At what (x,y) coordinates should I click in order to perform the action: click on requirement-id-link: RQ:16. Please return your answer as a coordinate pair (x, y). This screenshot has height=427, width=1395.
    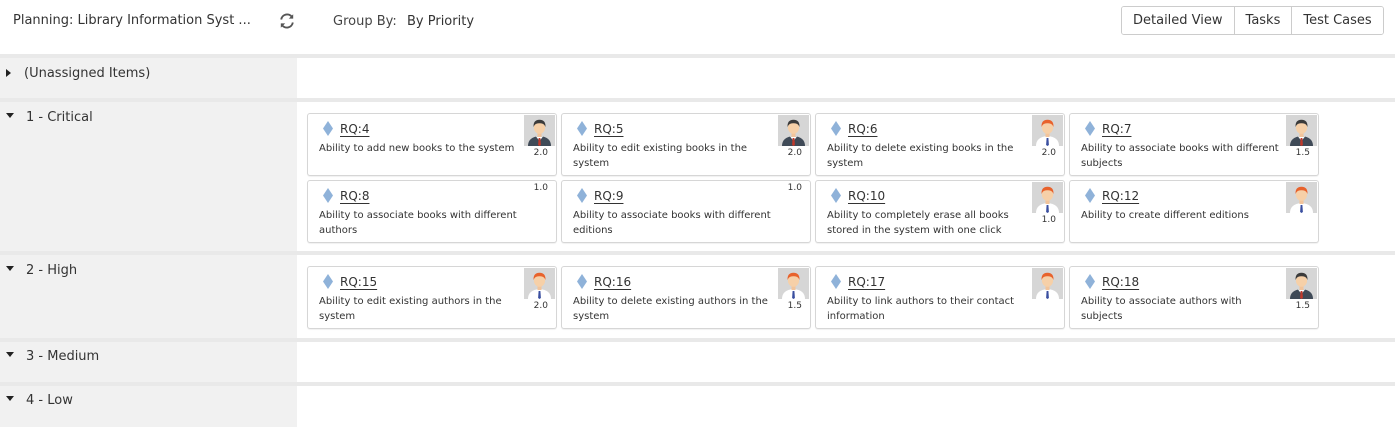
    Looking at the image, I should click on (612, 282).